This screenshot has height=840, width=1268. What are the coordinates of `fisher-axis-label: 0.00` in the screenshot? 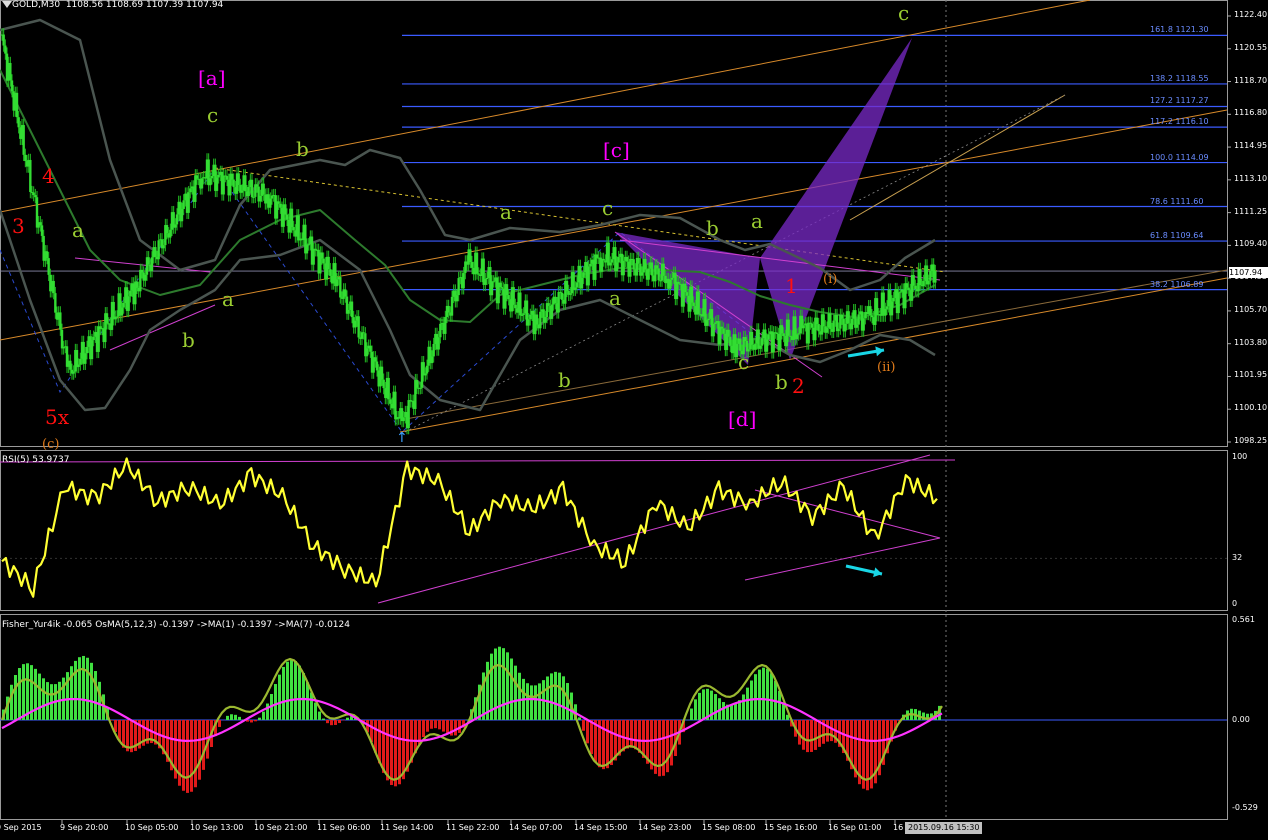 It's located at (1241, 719).